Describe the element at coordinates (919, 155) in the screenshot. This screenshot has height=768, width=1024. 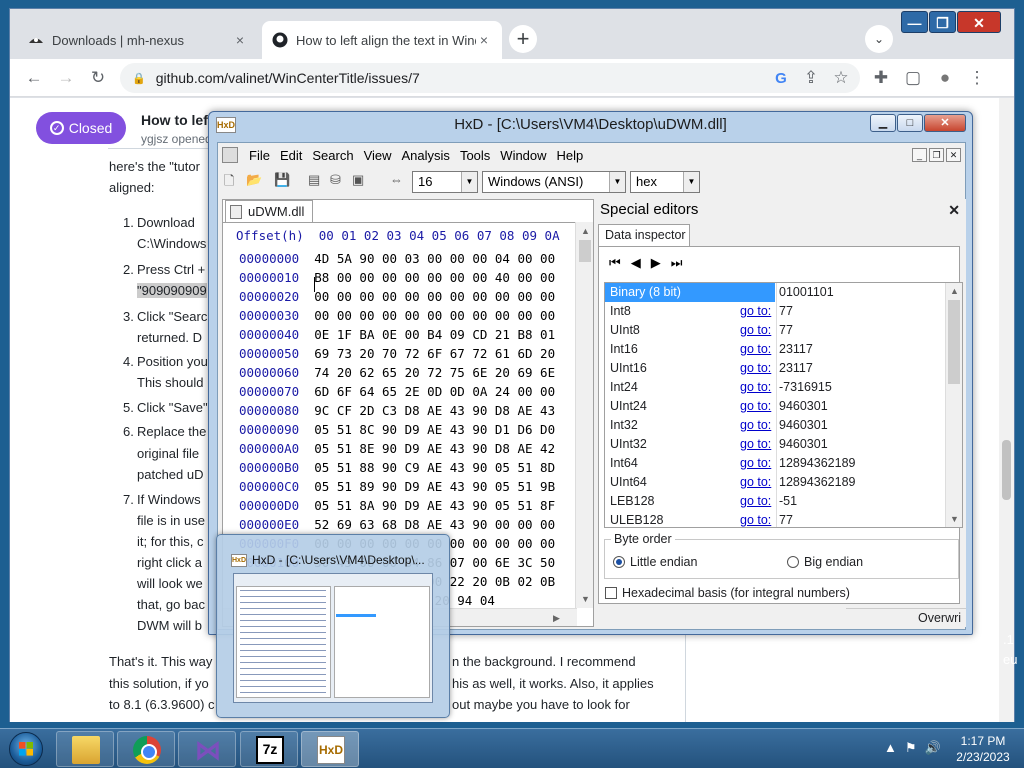
I see `mdi-minimize-button: _` at that location.